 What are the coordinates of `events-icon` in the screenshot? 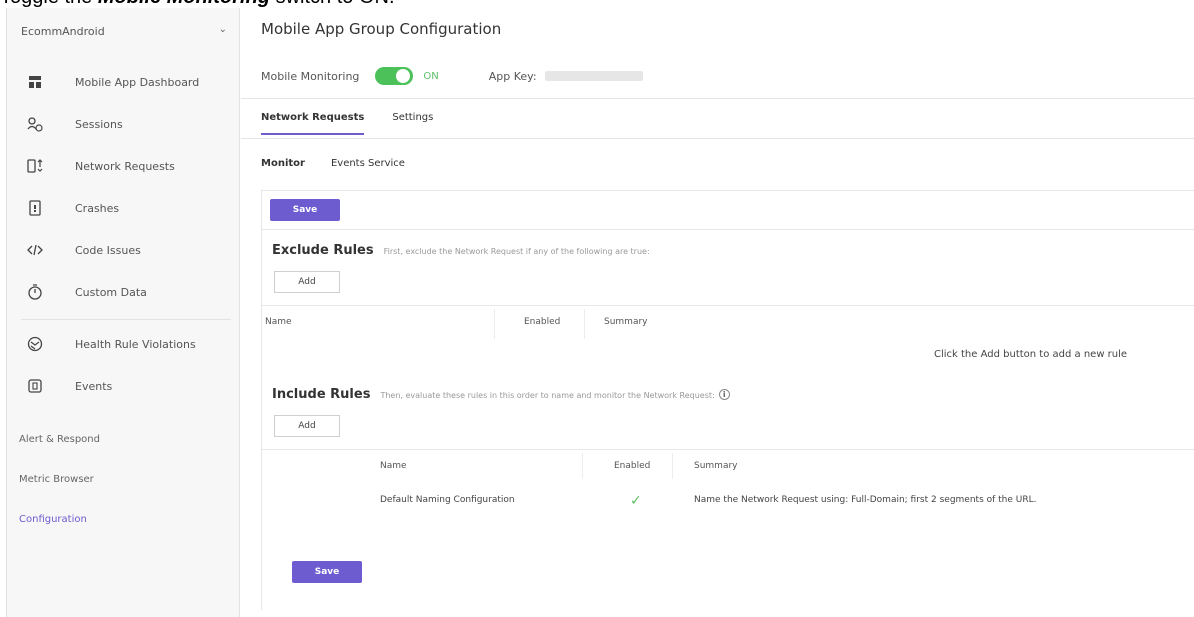 It's located at (35, 386).